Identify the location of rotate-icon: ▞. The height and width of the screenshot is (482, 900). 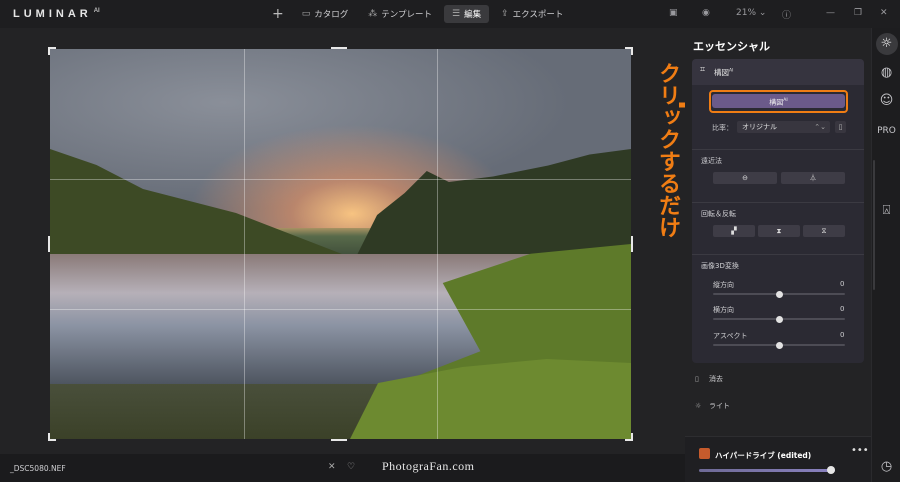
(734, 231).